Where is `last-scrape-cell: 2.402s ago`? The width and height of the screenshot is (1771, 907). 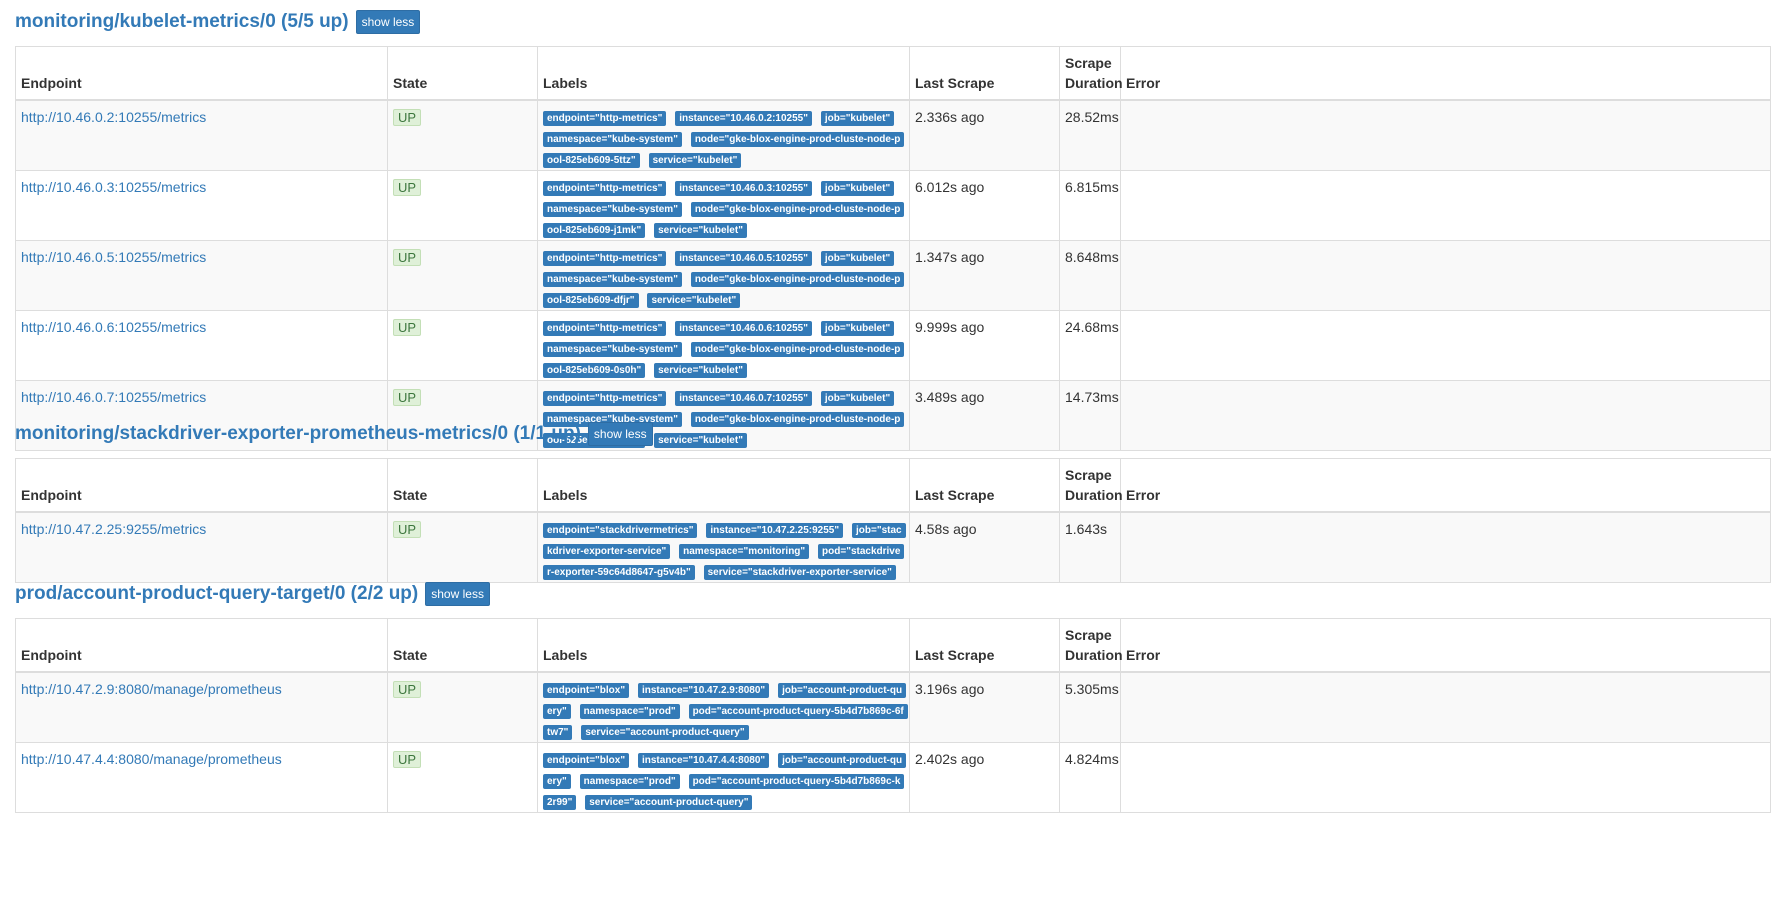 last-scrape-cell: 2.402s ago is located at coordinates (984, 777).